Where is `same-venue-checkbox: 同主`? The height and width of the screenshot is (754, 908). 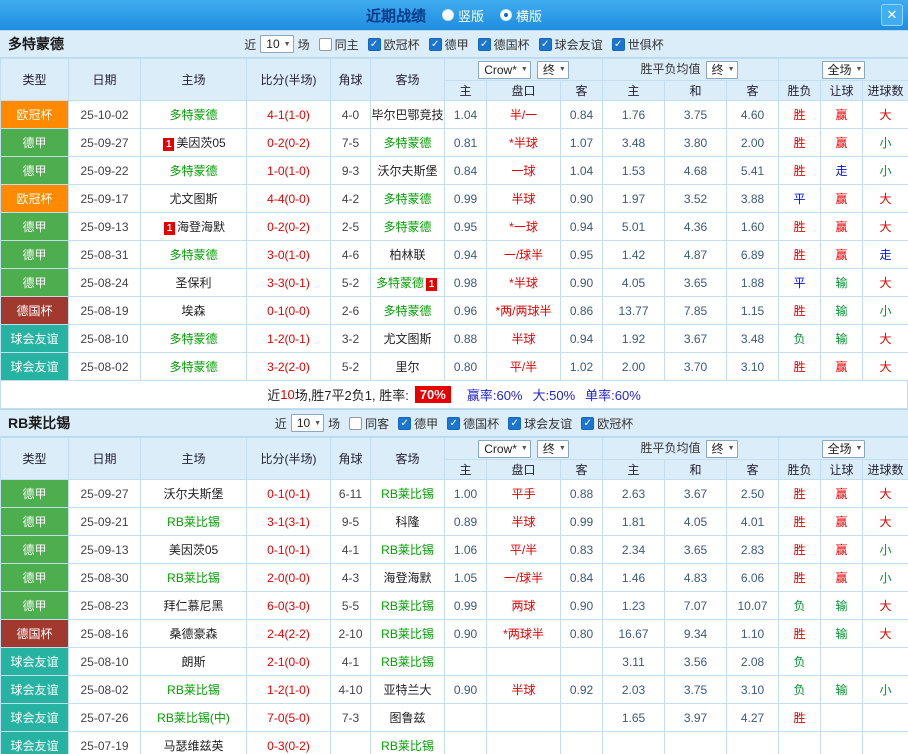
same-venue-checkbox: 同主 is located at coordinates (338, 44).